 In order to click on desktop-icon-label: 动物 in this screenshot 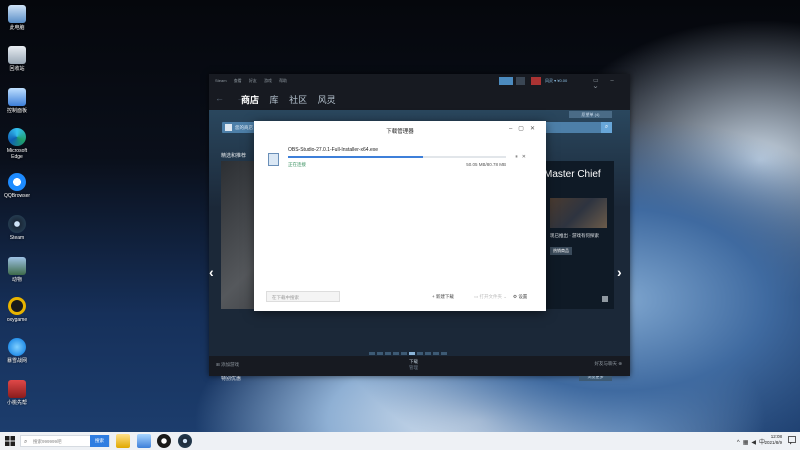, I will do `click(16, 280)`.